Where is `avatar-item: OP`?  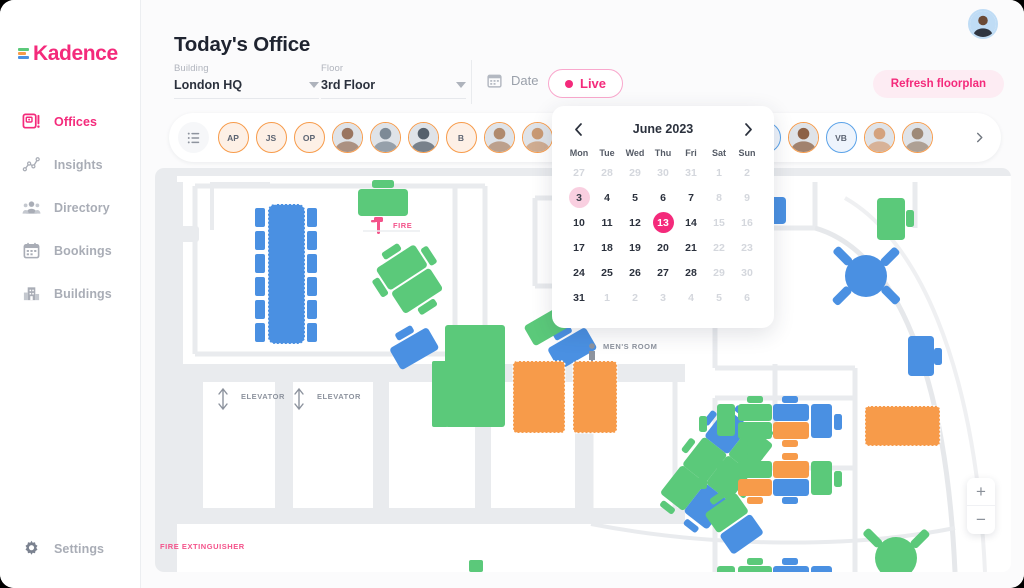
avatar-item: OP is located at coordinates (309, 137).